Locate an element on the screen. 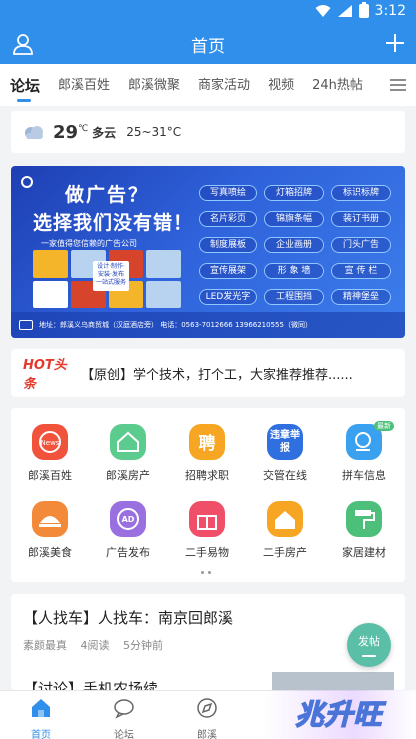  svg-text: 聘 is located at coordinates (207, 443).